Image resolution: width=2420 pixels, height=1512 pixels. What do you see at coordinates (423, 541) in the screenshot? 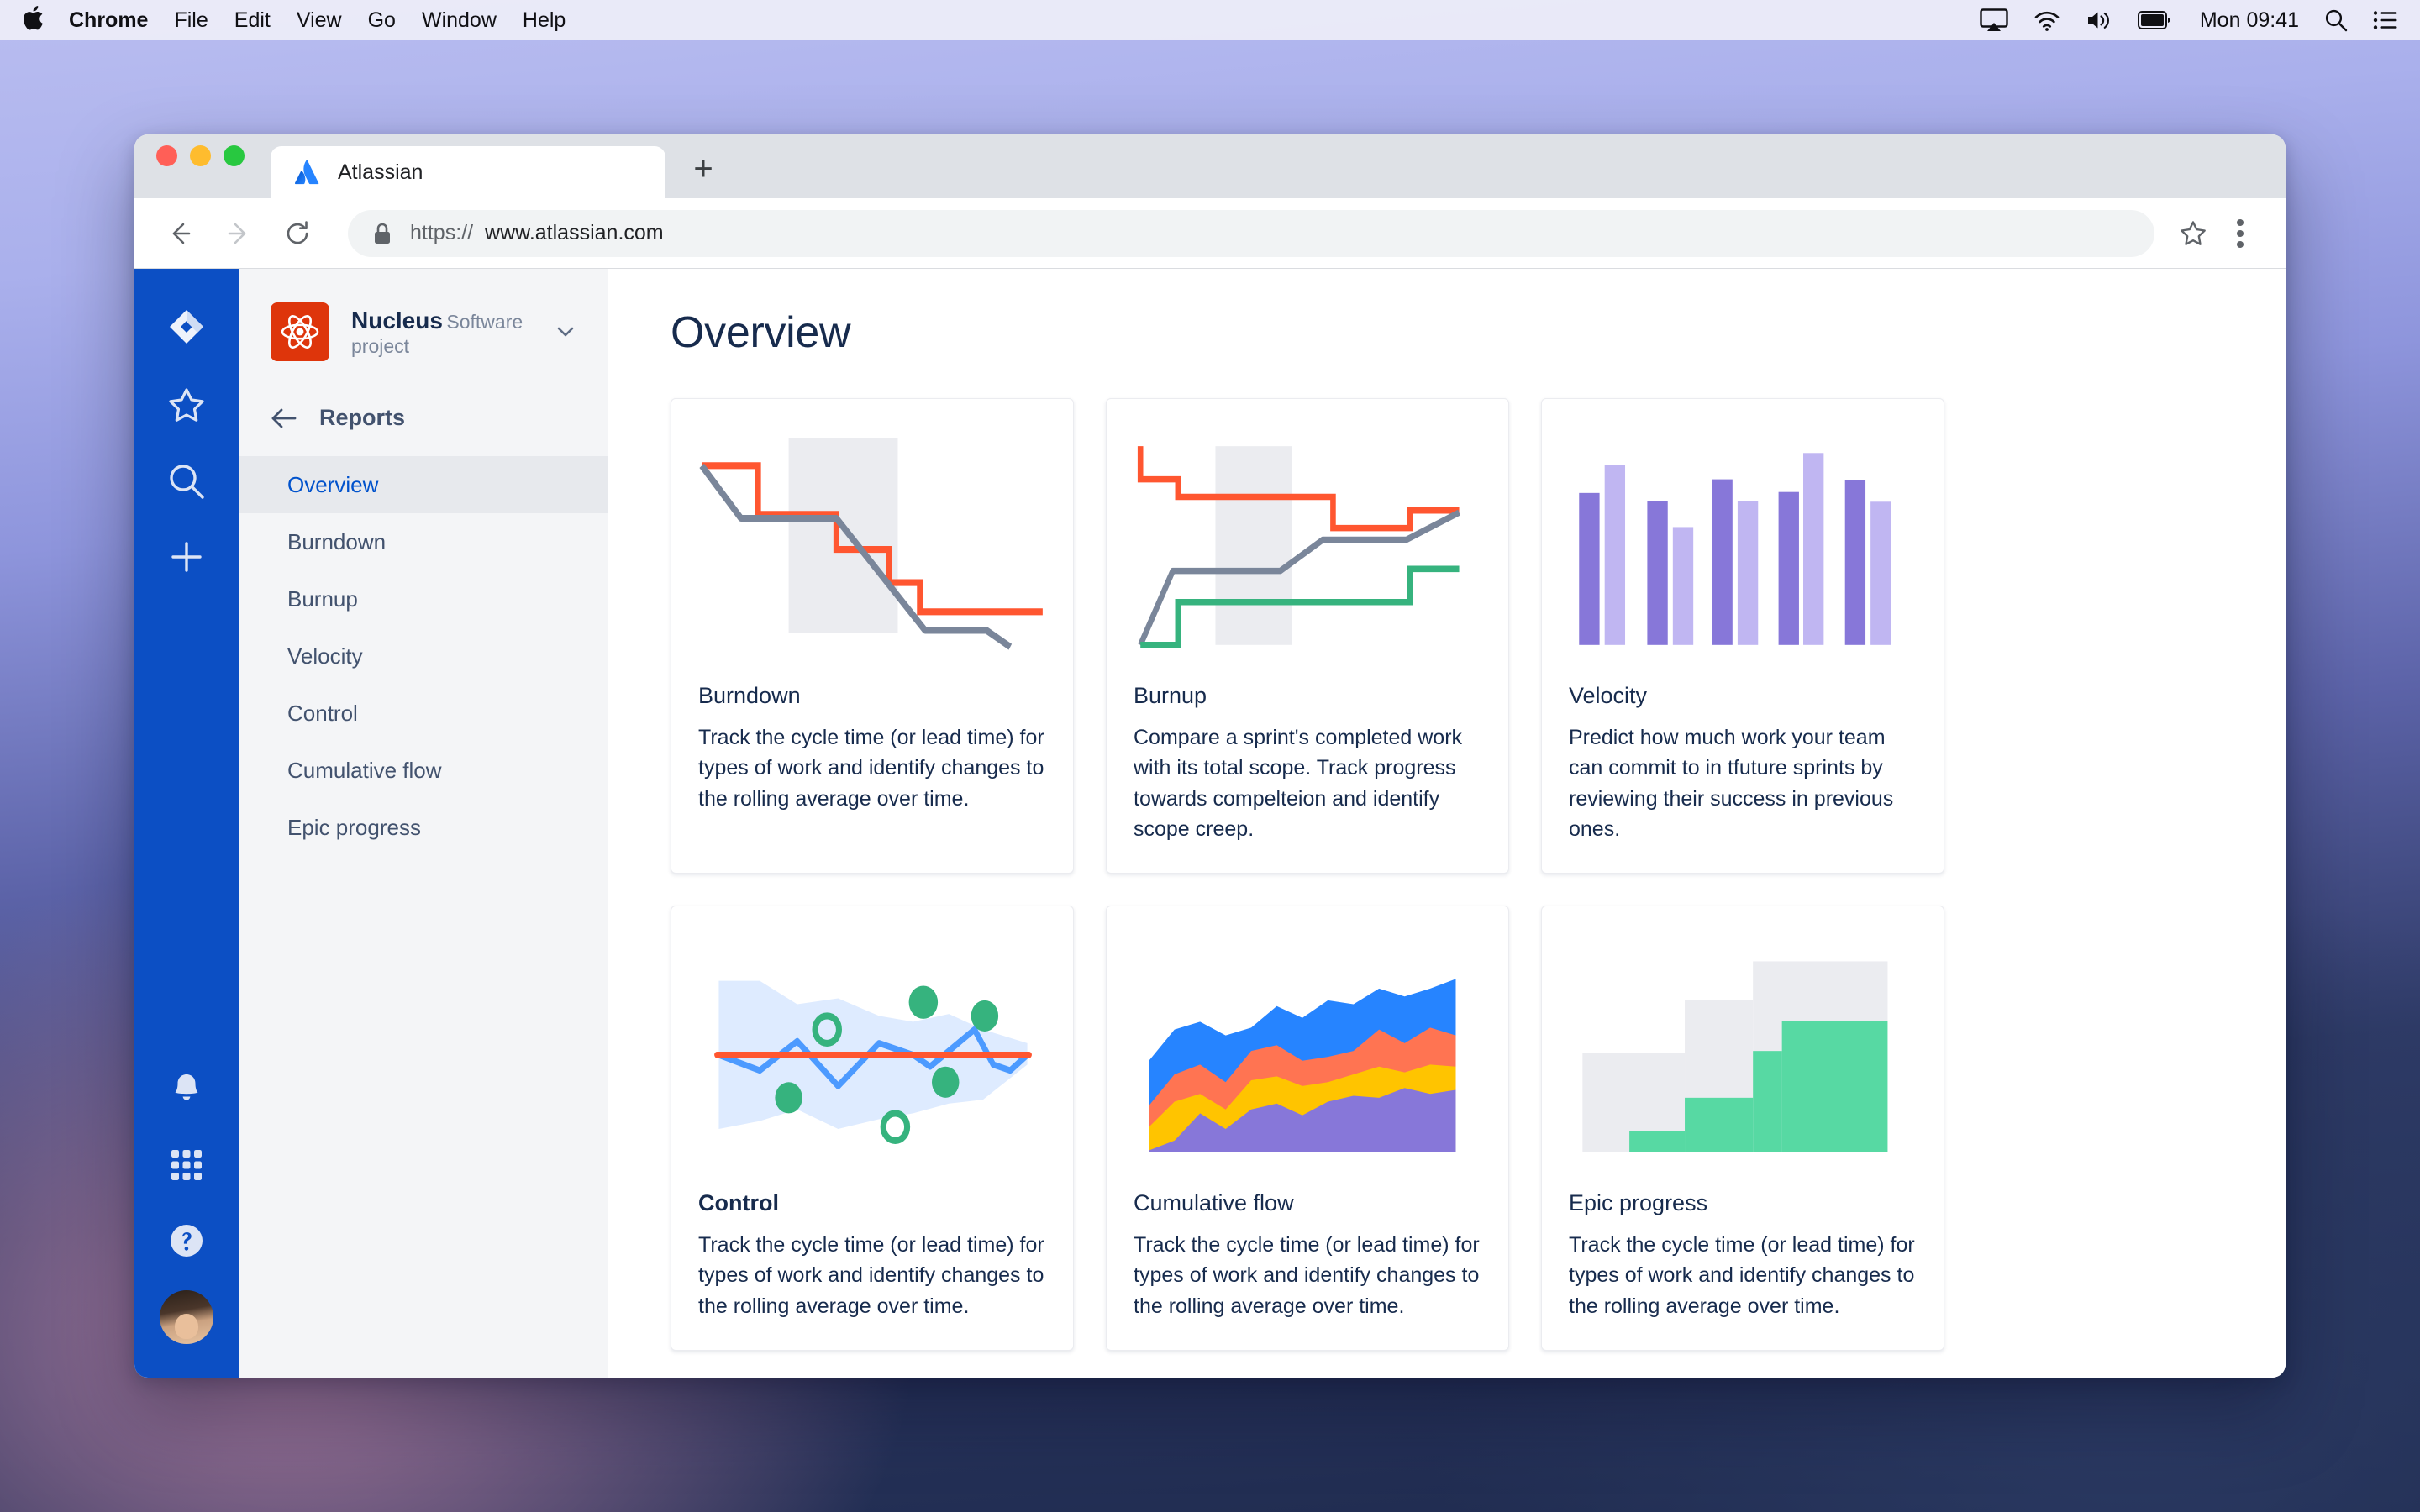
I see `sidebar-item-burndown: Burndown` at bounding box center [423, 541].